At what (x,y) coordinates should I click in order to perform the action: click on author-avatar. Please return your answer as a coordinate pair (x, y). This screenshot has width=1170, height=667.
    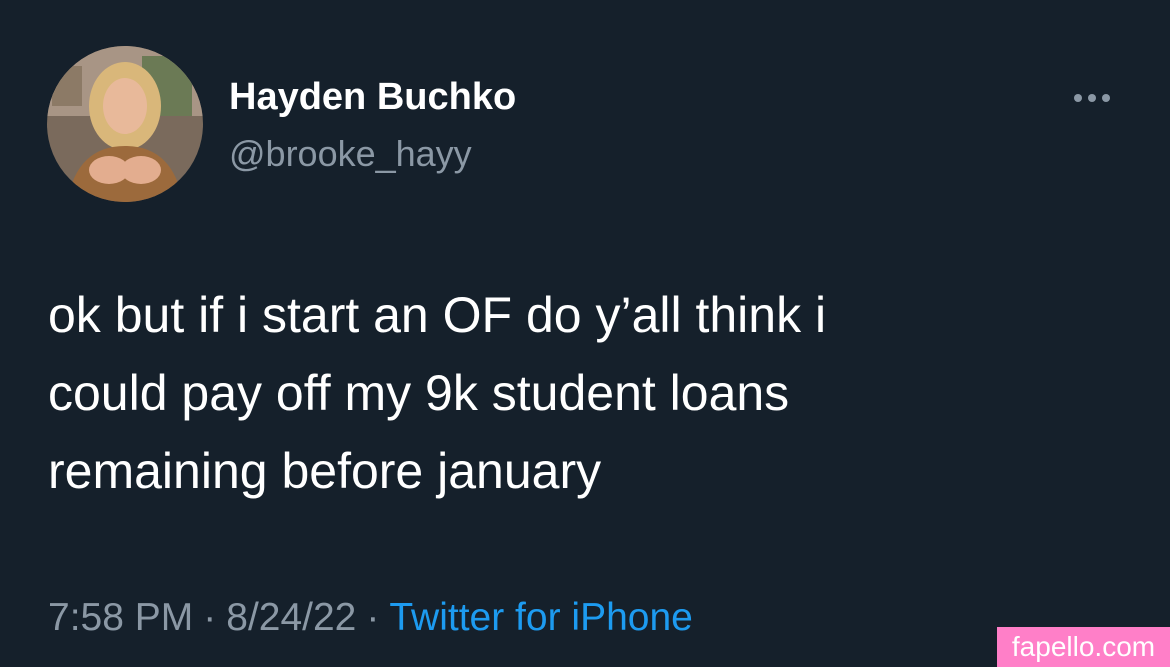
    Looking at the image, I should click on (125, 124).